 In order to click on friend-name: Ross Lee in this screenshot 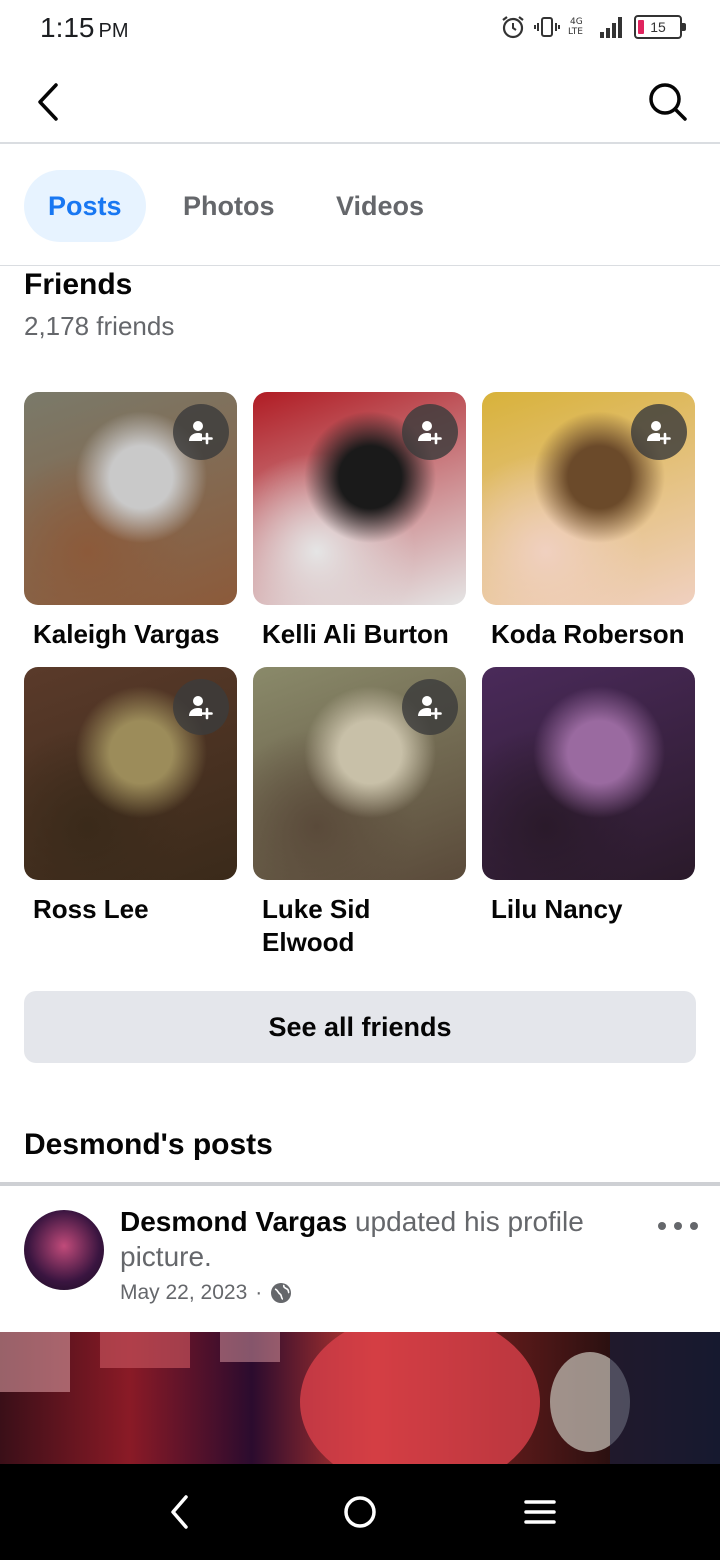, I will do `click(130, 909)`.